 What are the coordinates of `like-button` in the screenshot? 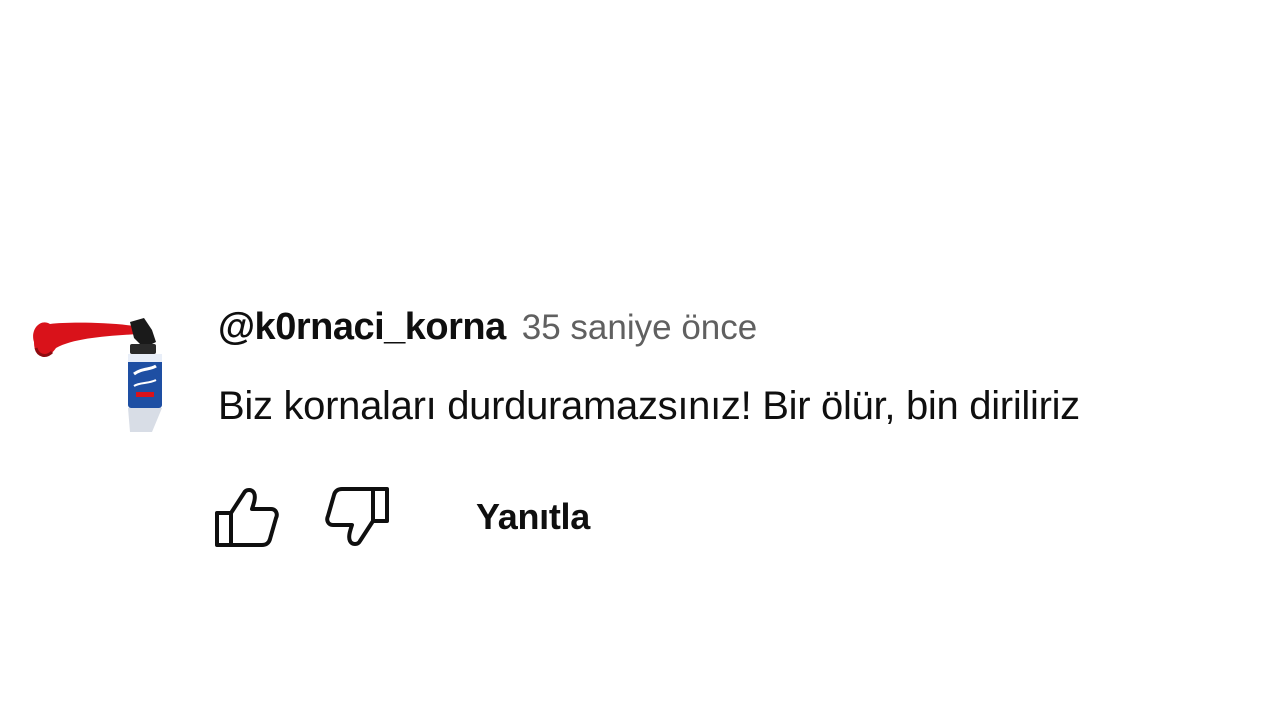 It's located at (247, 517).